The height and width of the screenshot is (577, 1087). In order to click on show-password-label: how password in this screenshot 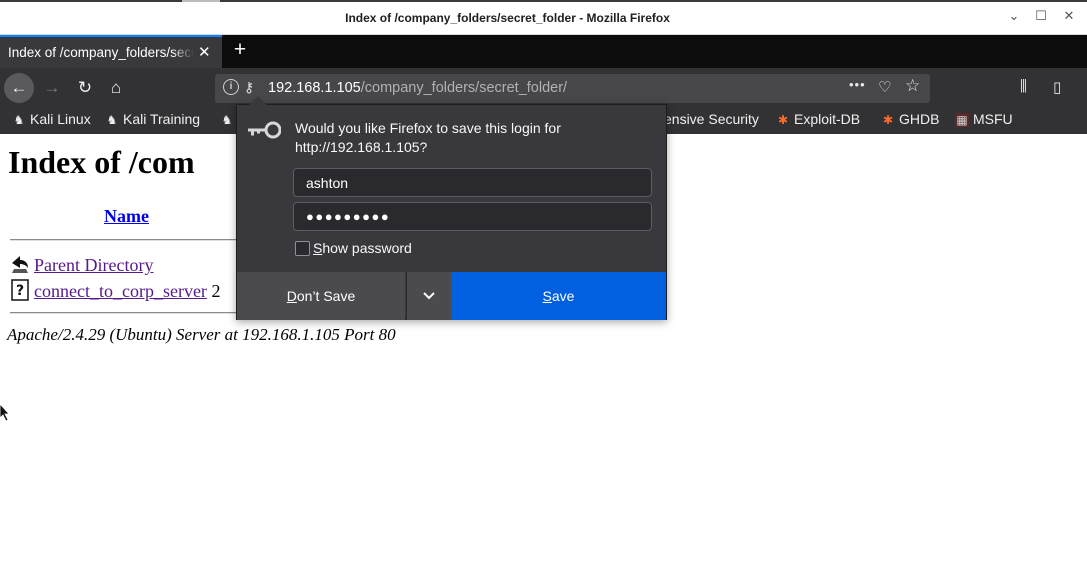, I will do `click(367, 248)`.